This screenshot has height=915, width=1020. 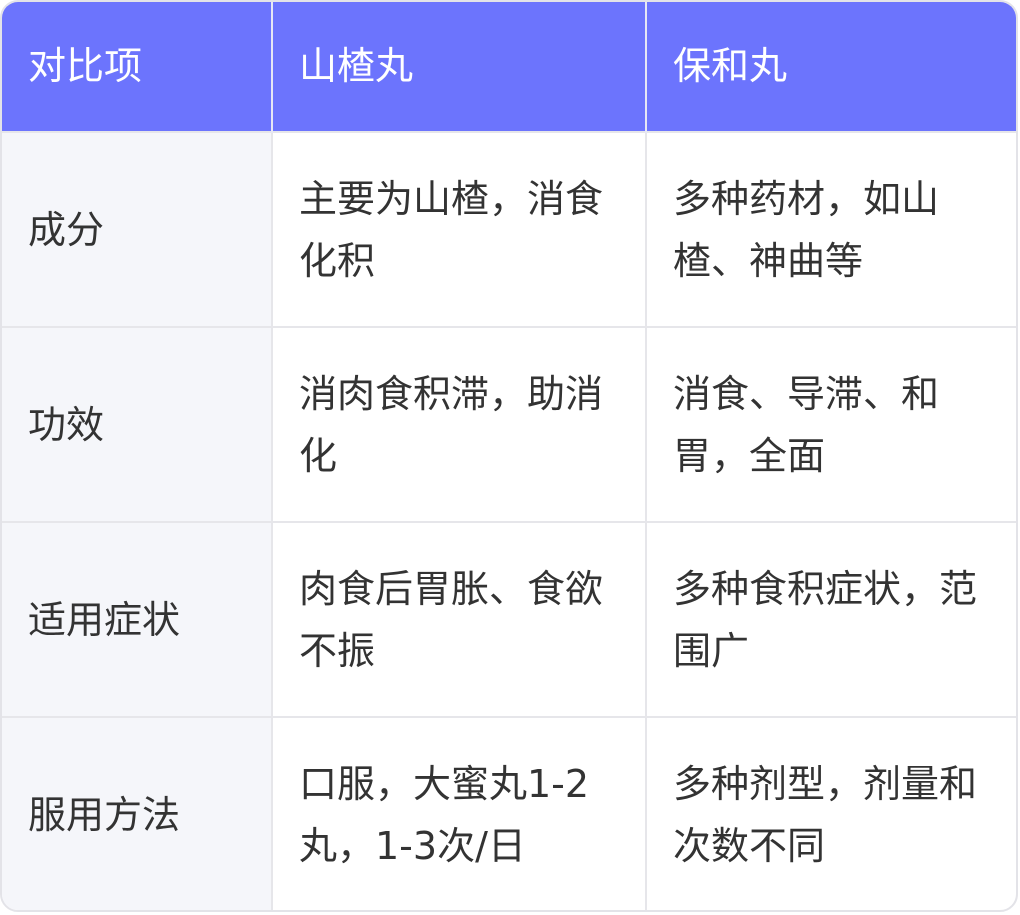 What do you see at coordinates (137, 619) in the screenshot?
I see `row-label-symptoms: 适用症状` at bounding box center [137, 619].